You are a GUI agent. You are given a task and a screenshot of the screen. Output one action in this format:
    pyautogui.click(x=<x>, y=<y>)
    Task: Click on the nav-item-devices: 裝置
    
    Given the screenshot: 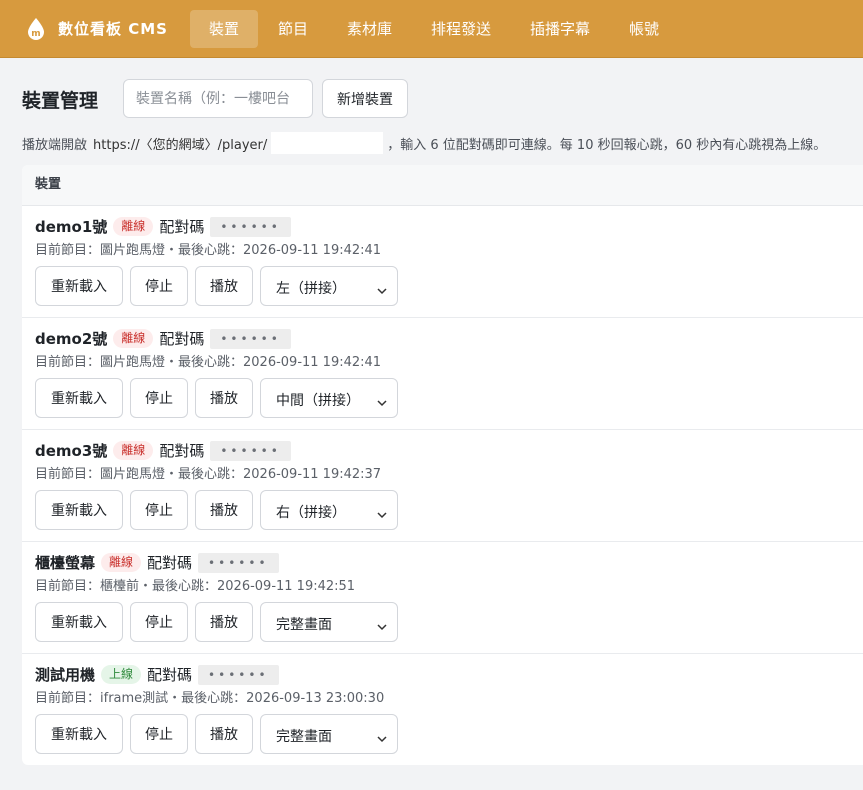 What is the action you would take?
    pyautogui.click(x=223, y=28)
    